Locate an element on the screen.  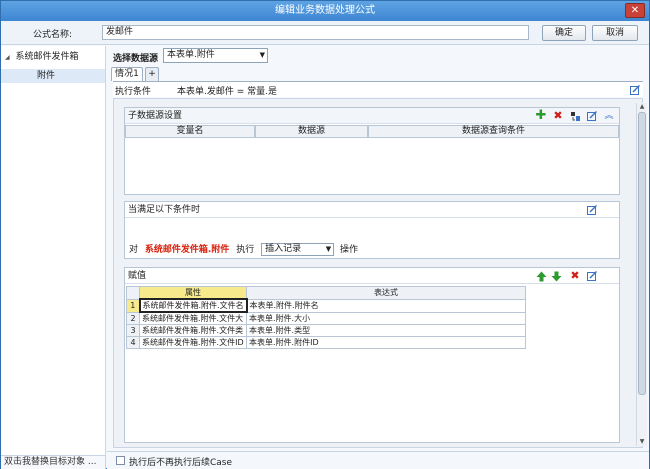
tree-expand-icon: ◢ is located at coordinates (7, 57).